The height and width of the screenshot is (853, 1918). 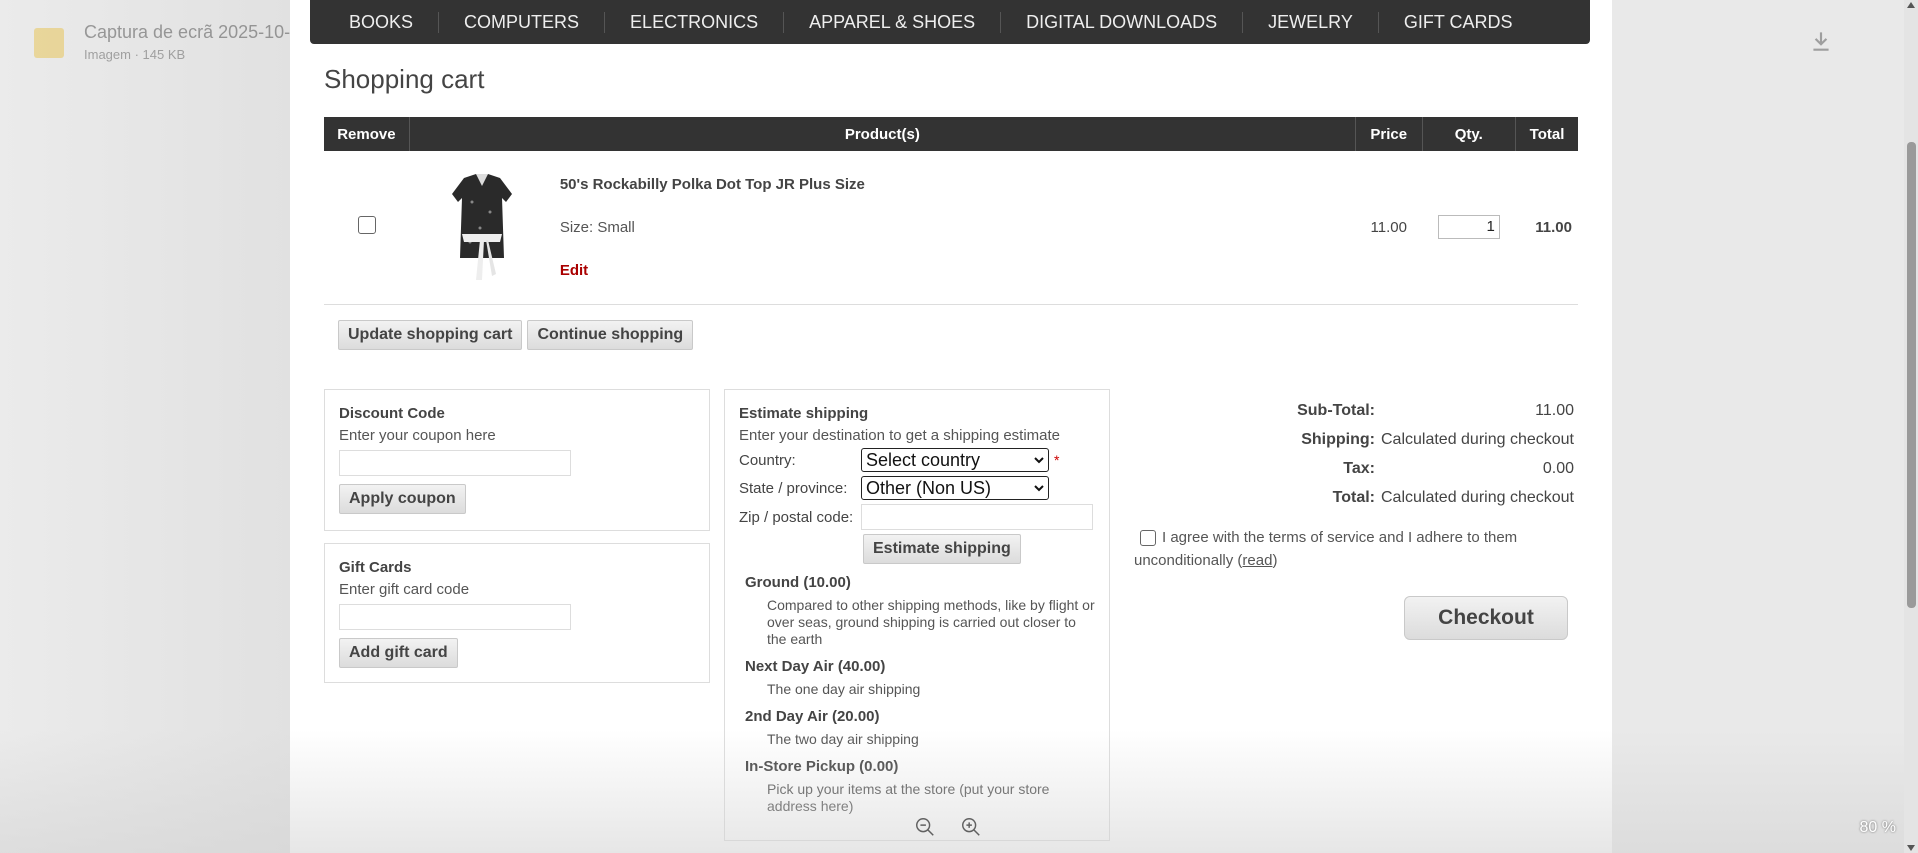 I want to click on shipping-option-name: In-Store Pickup (0.00), so click(x=822, y=766).